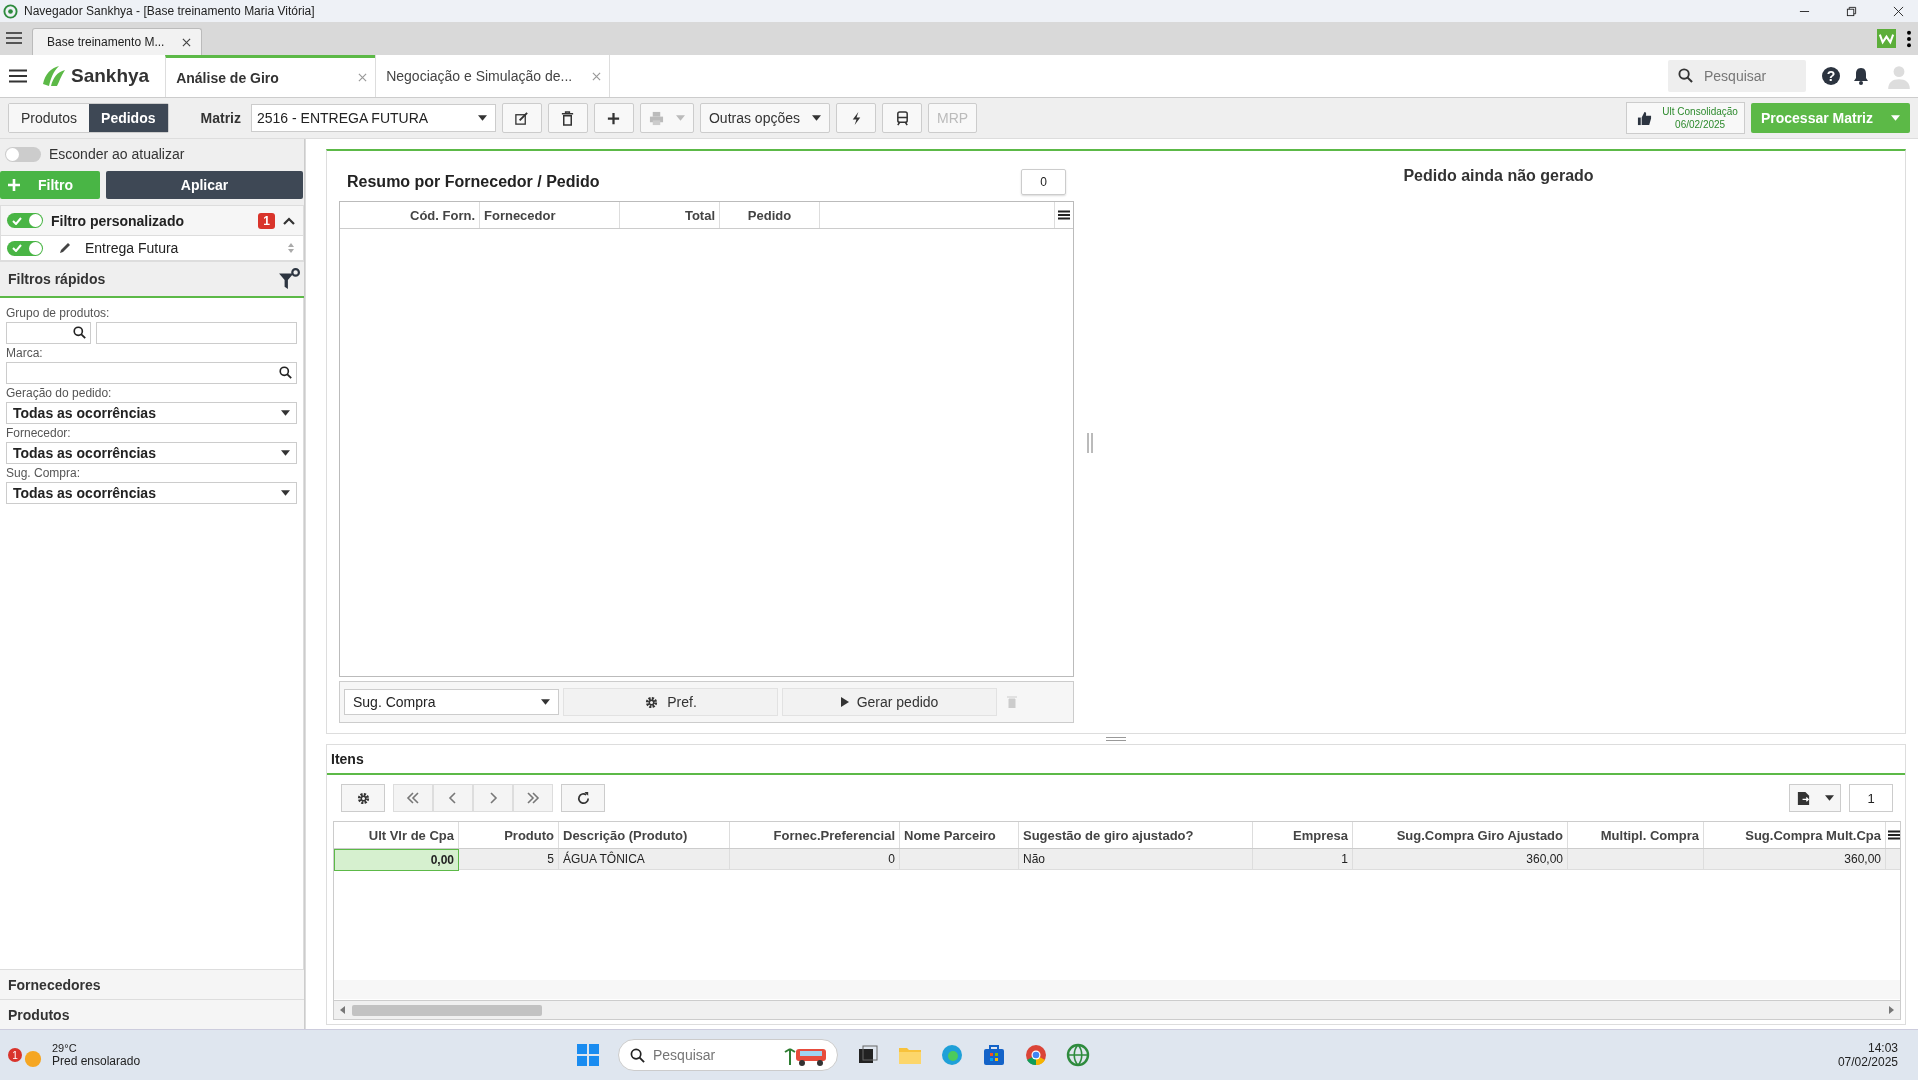  I want to click on code-field, so click(48, 333).